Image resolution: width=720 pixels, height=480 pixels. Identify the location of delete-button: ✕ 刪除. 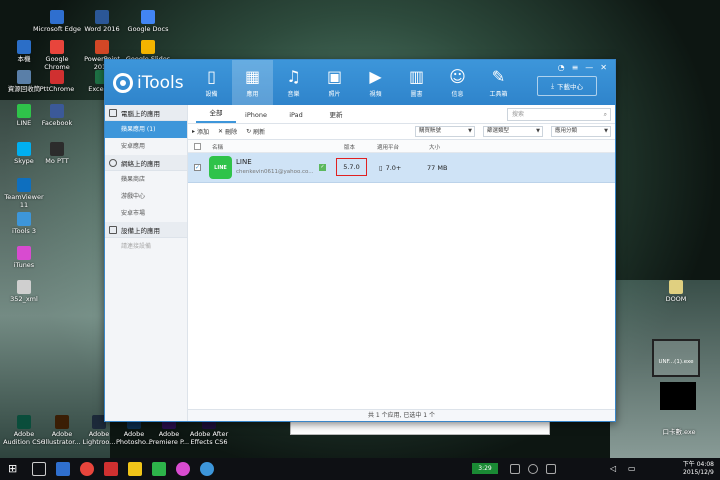
(227, 131).